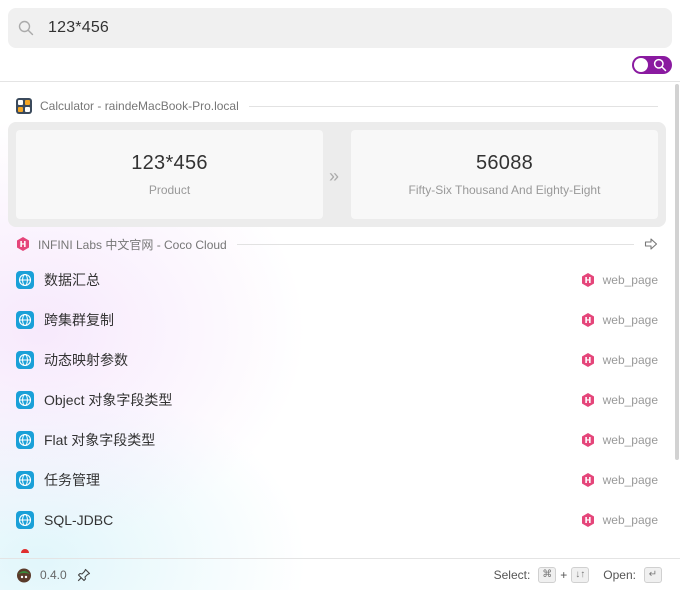 The height and width of the screenshot is (590, 680). I want to click on calc-result: 56088, so click(504, 163).